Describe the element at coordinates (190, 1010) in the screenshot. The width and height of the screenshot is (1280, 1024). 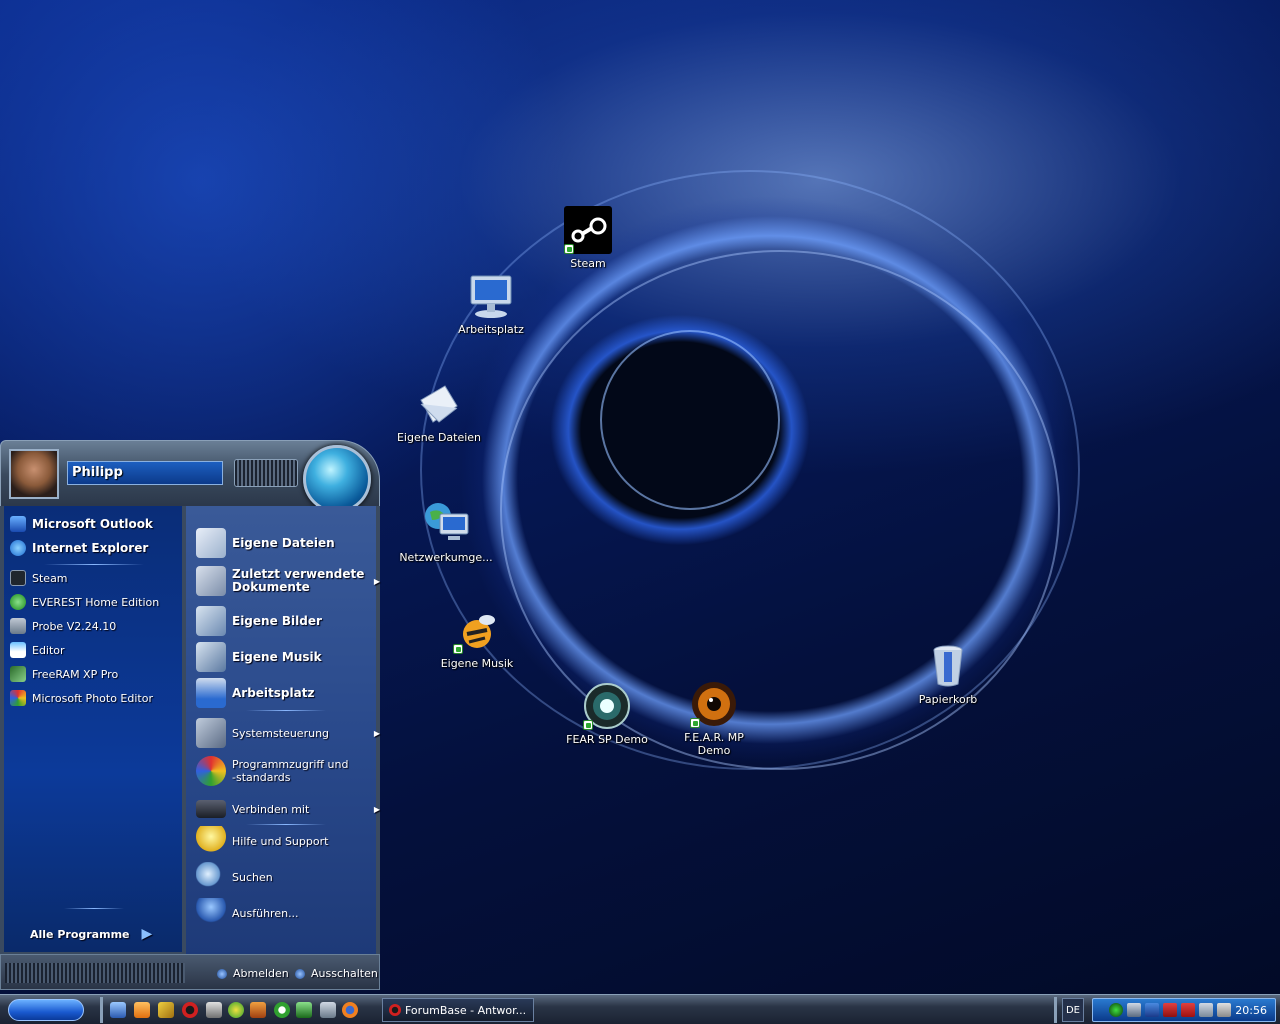
I see `opera-icon` at that location.